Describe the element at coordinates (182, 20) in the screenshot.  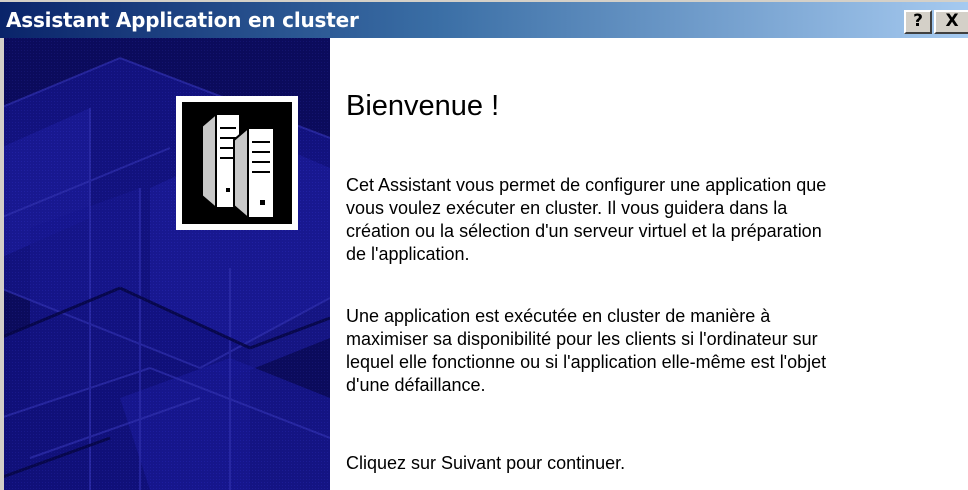
I see `window-title: Assistant Application en cluster` at that location.